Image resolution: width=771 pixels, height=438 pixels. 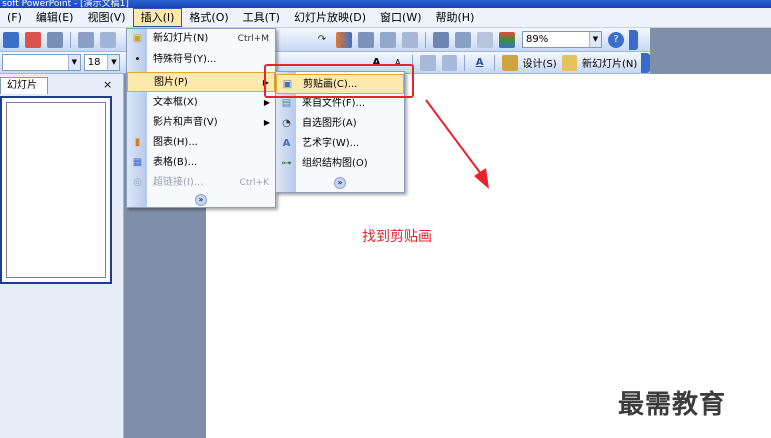 What do you see at coordinates (457, 144) in the screenshot?
I see `annotation-arrow` at bounding box center [457, 144].